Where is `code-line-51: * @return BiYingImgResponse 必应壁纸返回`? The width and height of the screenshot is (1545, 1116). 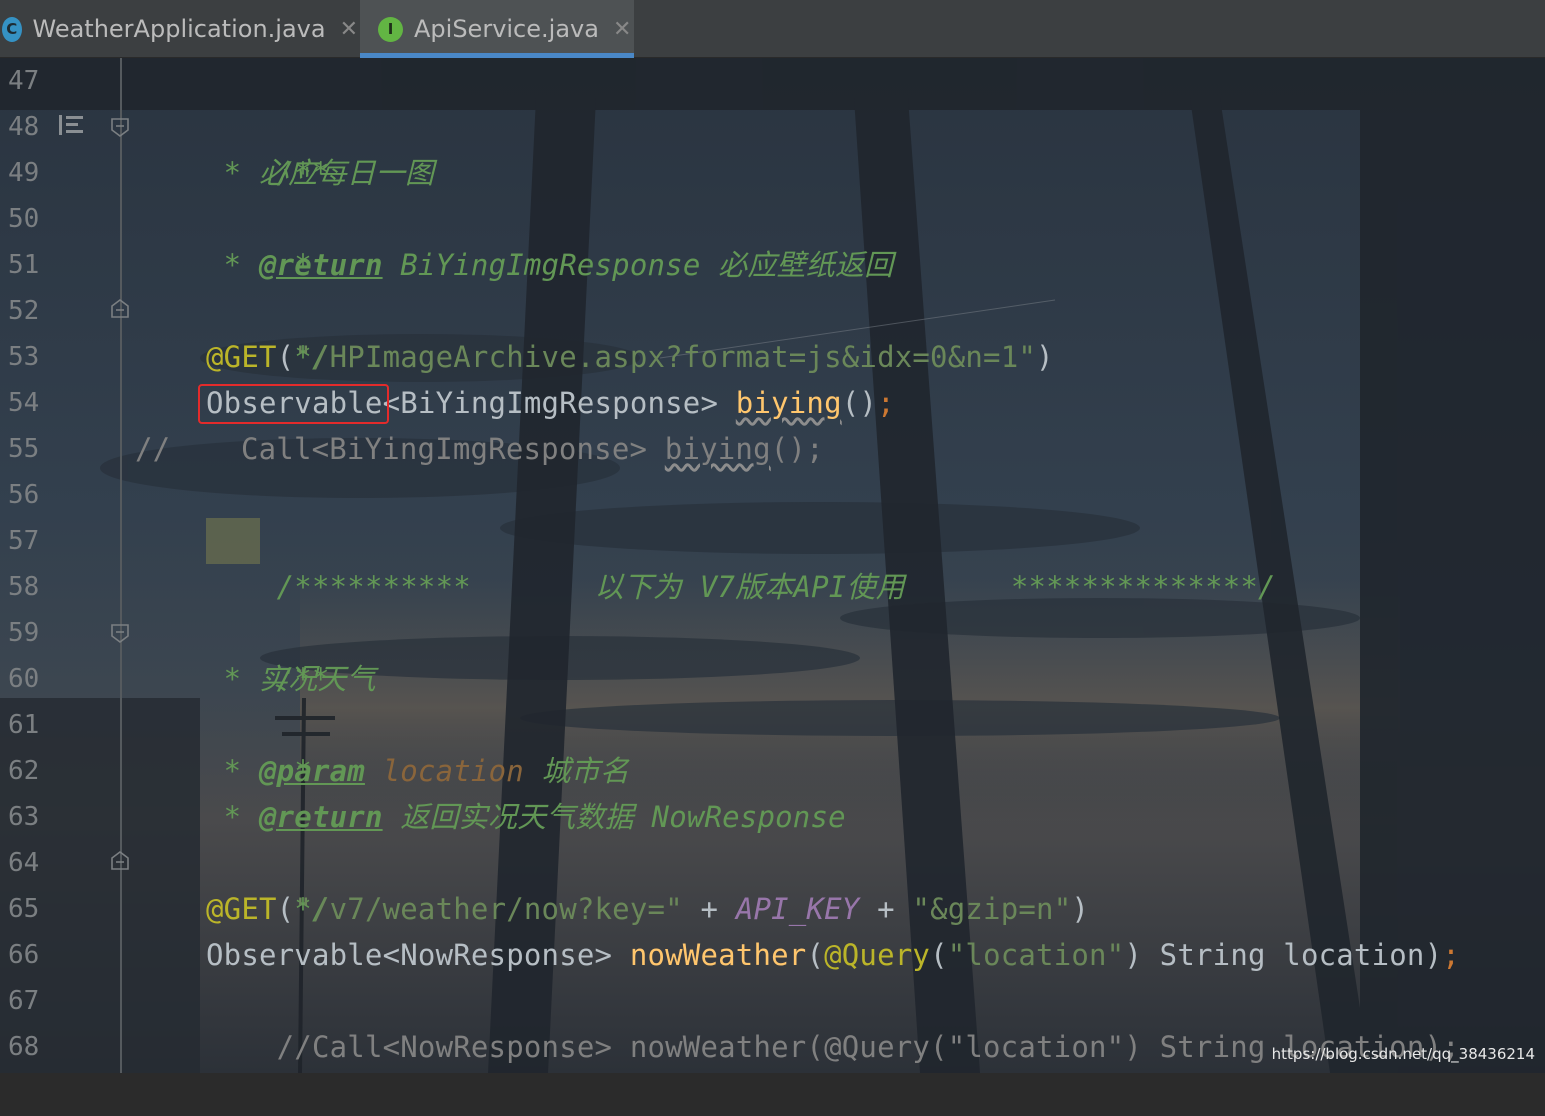
code-line-51: * @return BiYingImgResponse 必应壁纸返回 is located at coordinates (549, 265).